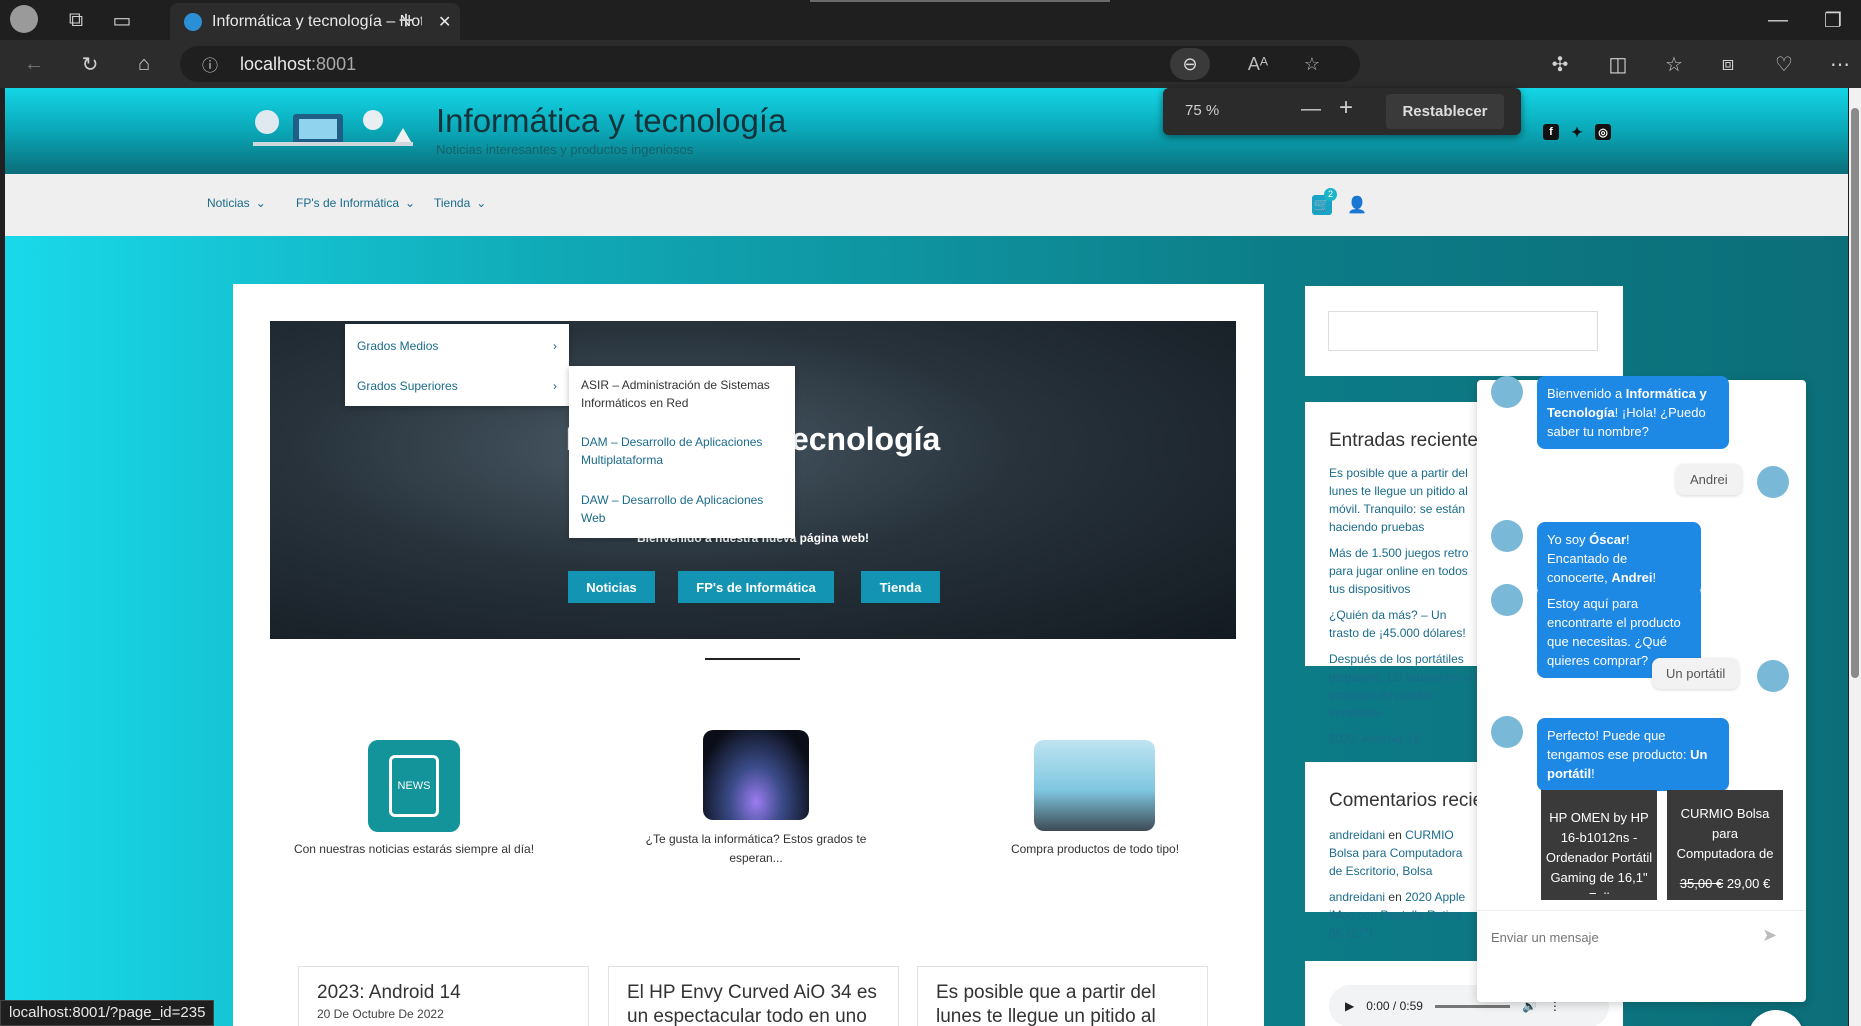 This screenshot has height=1026, width=1861. What do you see at coordinates (1769, 935) in the screenshot?
I see `send-icon: ➤` at bounding box center [1769, 935].